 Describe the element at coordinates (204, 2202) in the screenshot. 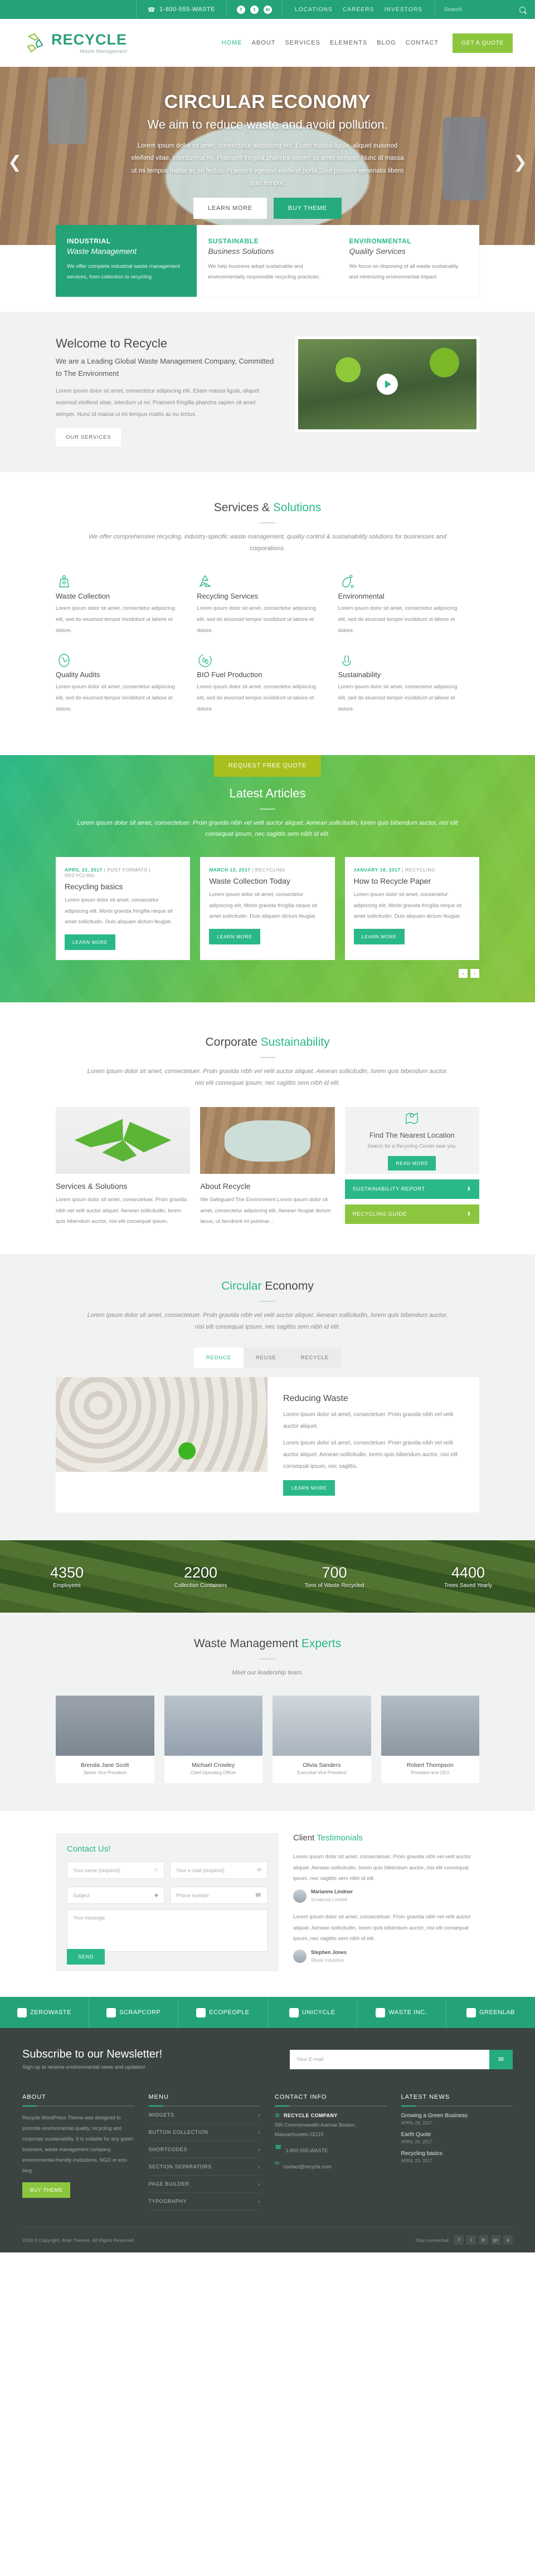

I see `footer-menu-item-typography: TYPOGRAPHY ›` at that location.